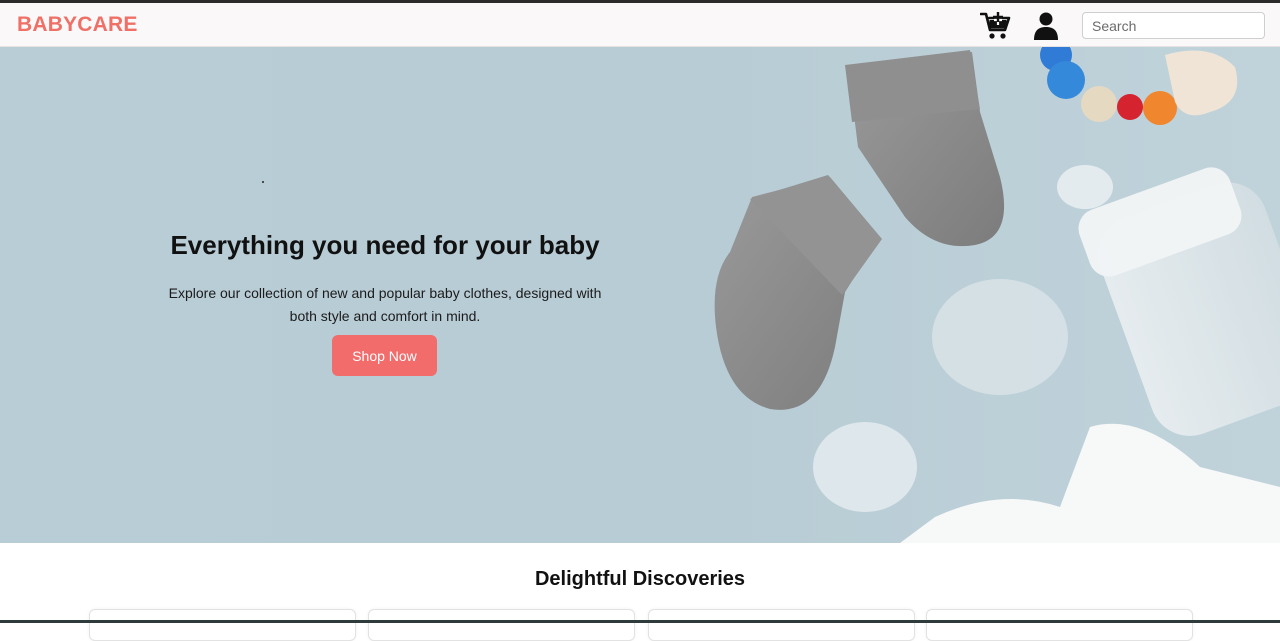  Describe the element at coordinates (385, 245) in the screenshot. I see `hero-title: Everything you need for your baby` at that location.